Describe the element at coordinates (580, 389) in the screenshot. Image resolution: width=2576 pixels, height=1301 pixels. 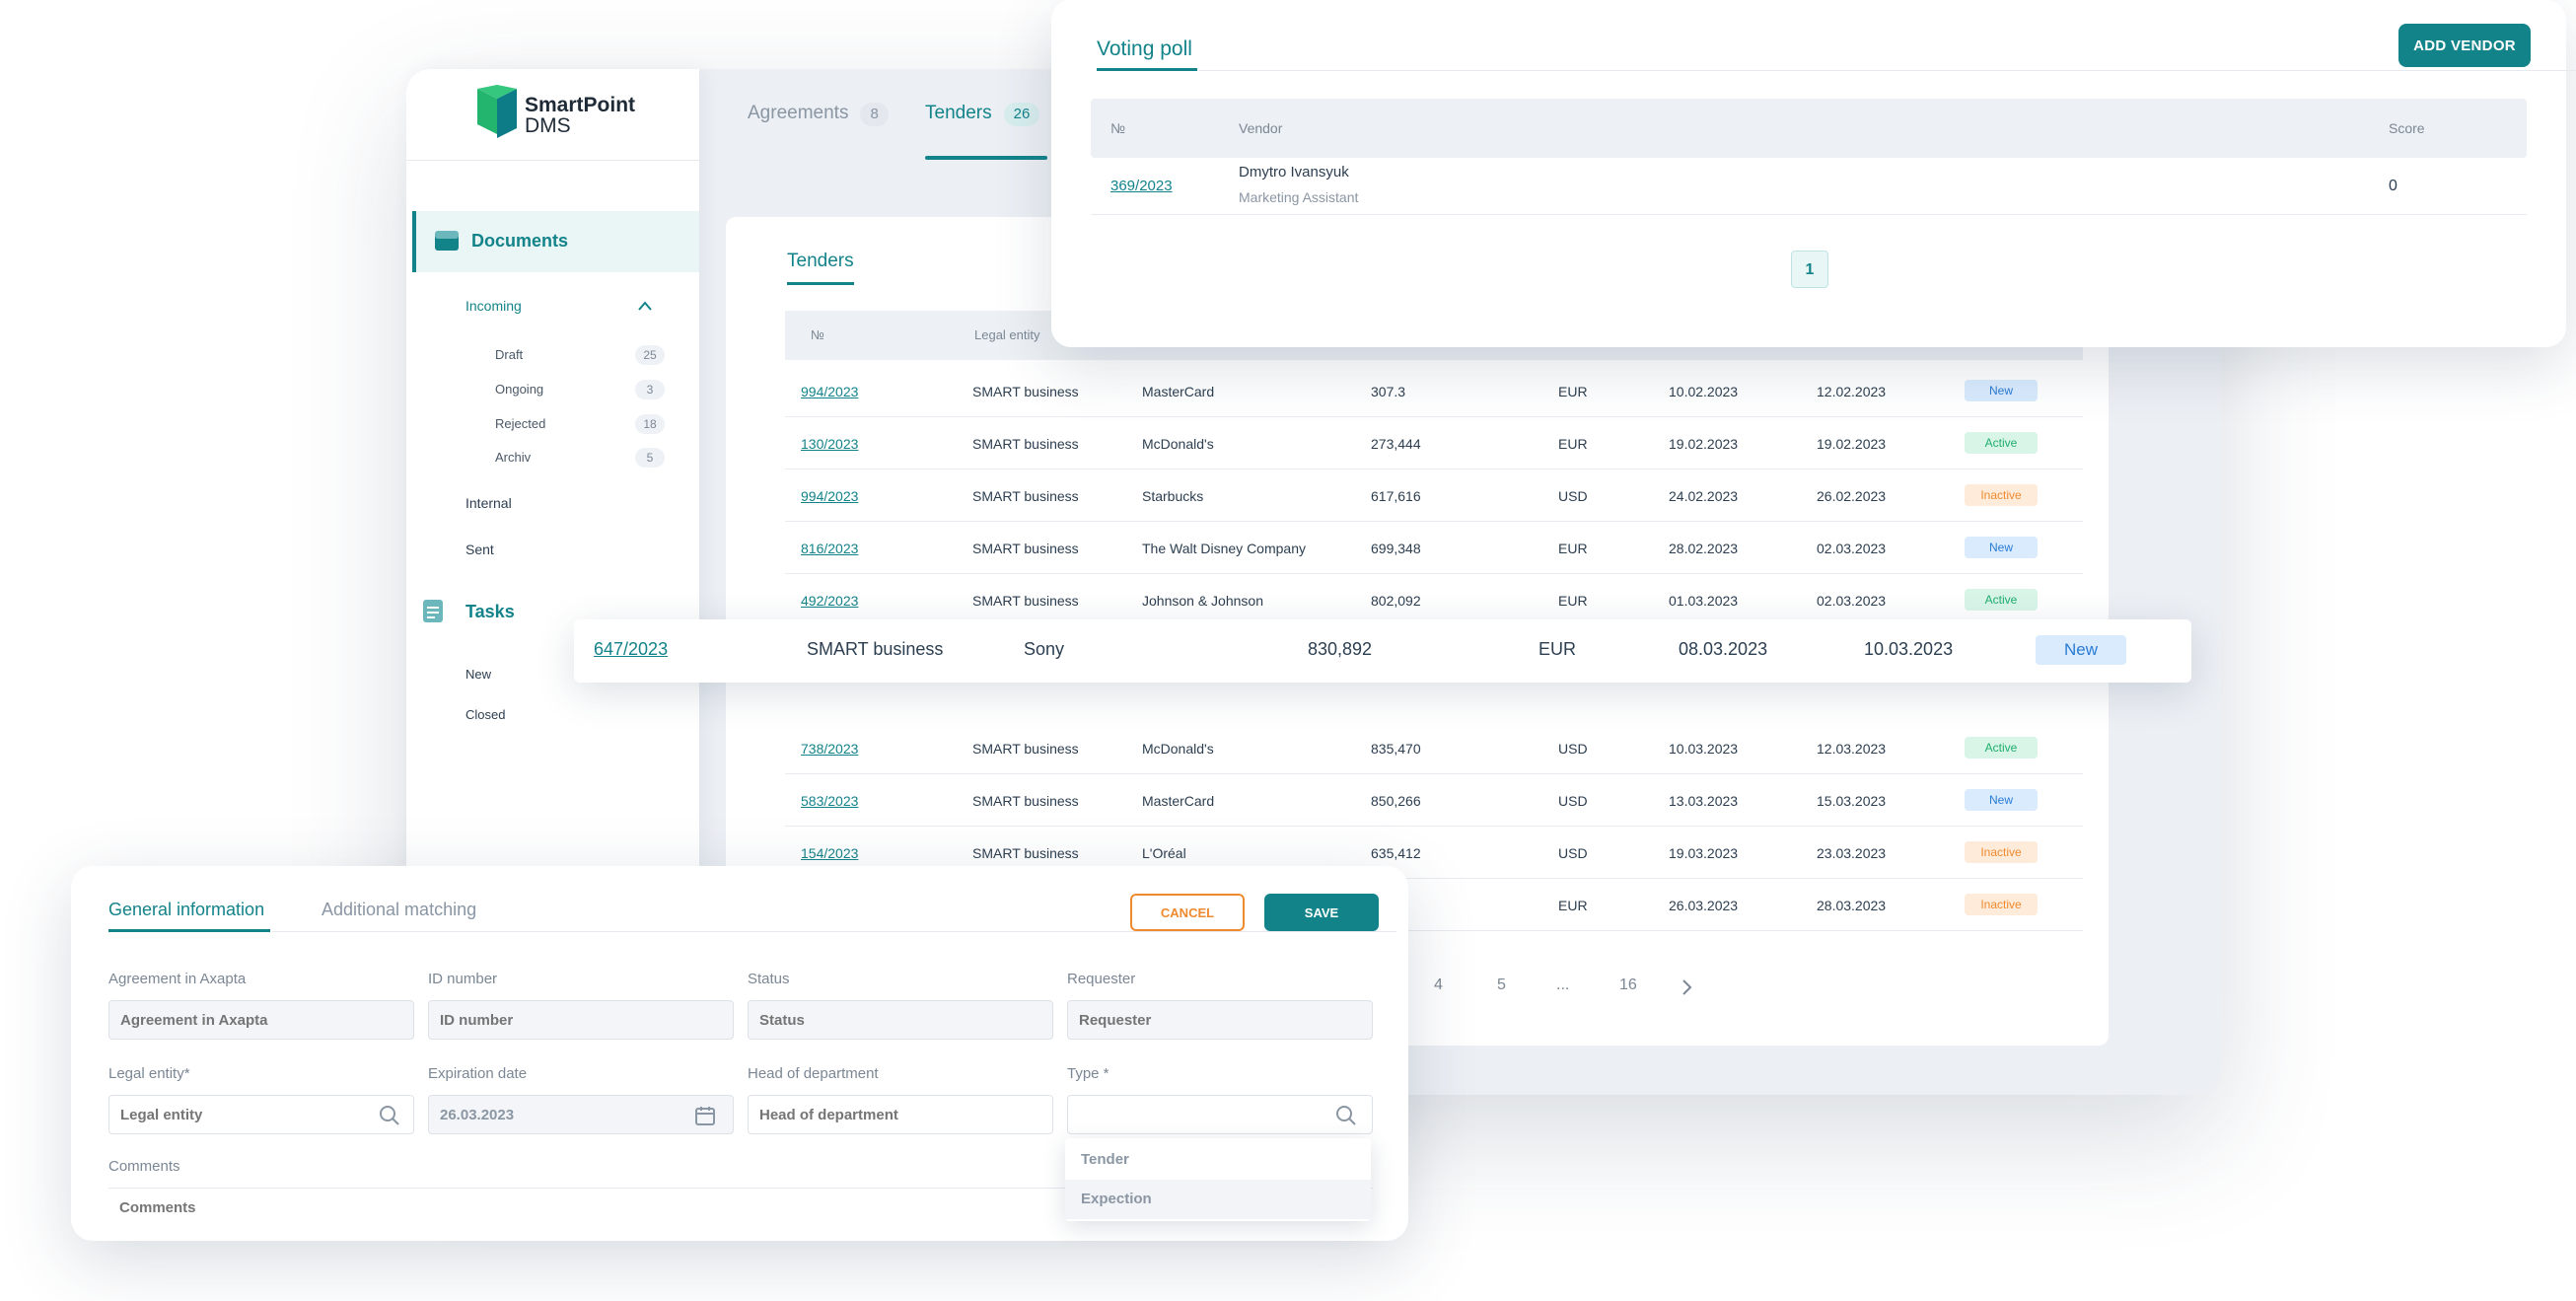
I see `sidebar-item-ongoing: Ongoing 3` at that location.